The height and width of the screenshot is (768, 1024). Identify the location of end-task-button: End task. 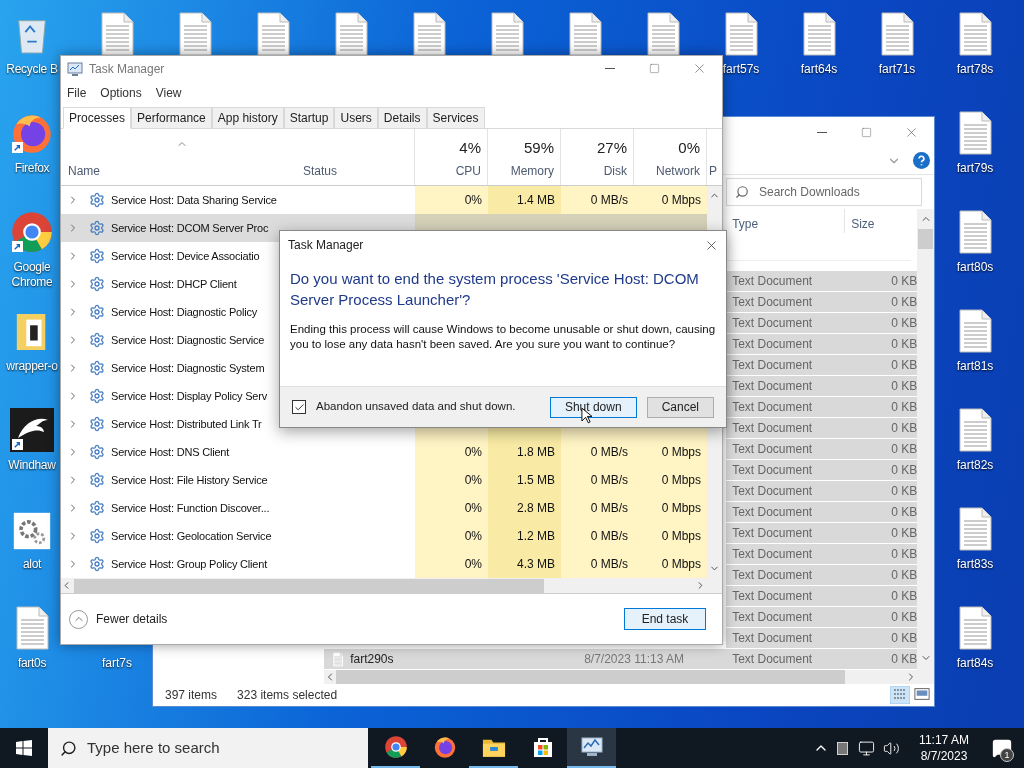
(665, 619).